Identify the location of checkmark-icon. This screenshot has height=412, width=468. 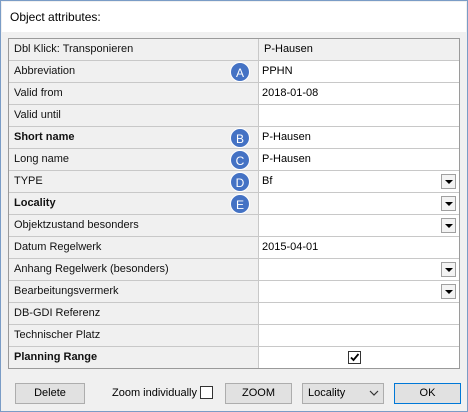
(355, 357).